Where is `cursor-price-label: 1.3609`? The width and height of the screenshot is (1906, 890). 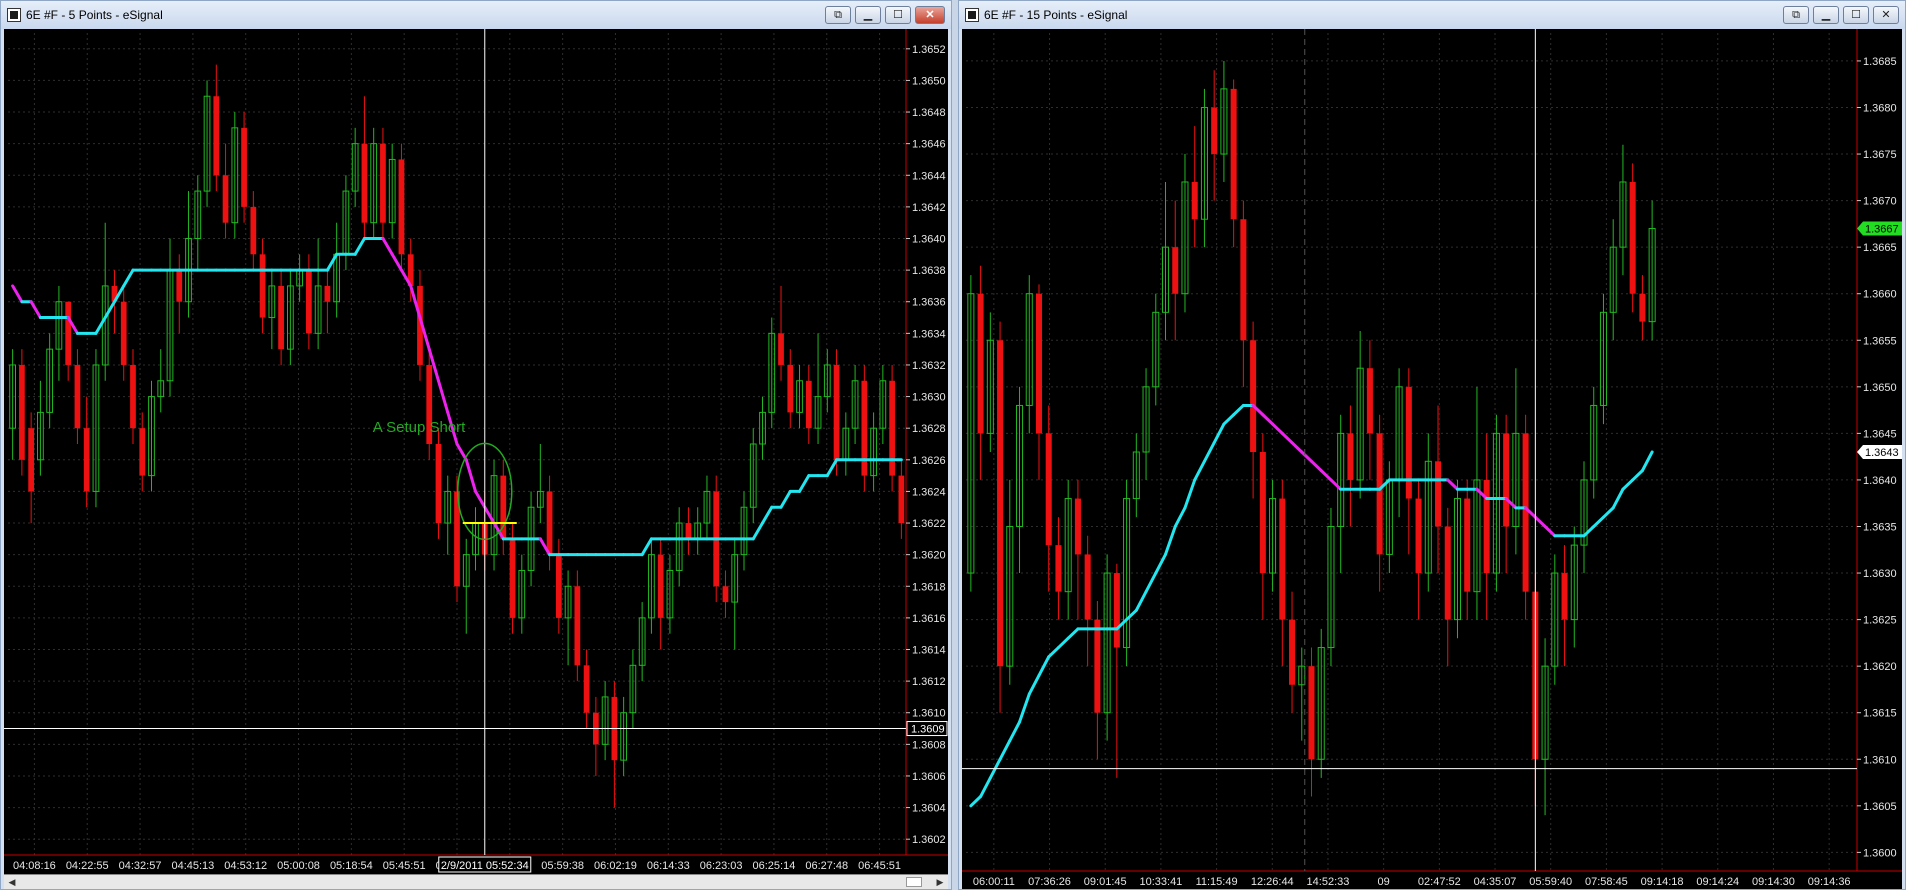 cursor-price-label: 1.3609 is located at coordinates (928, 730).